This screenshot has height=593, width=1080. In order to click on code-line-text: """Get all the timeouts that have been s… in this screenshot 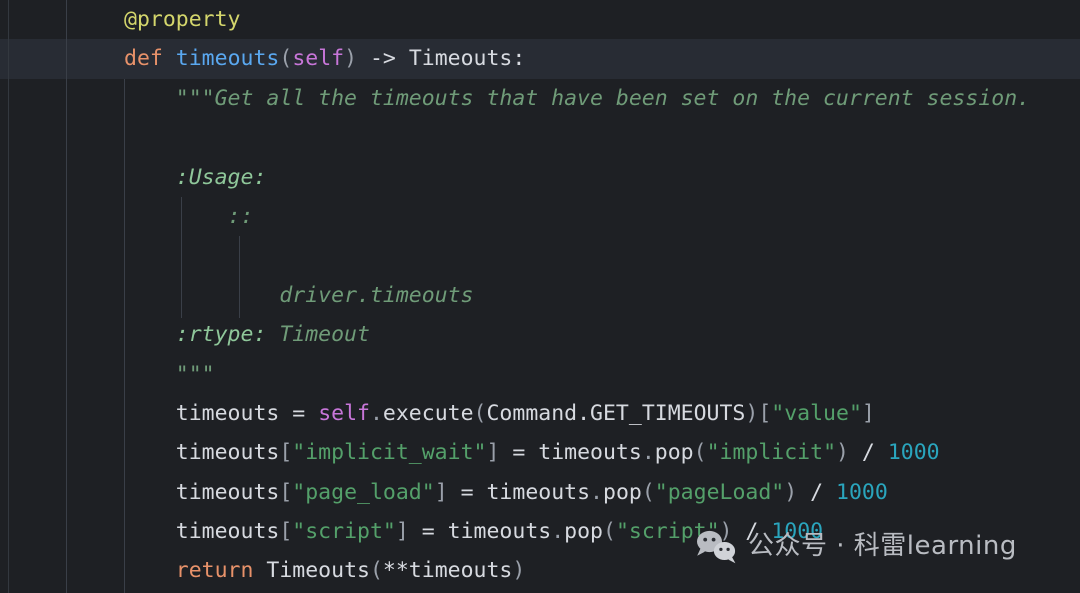, I will do `click(548, 98)`.